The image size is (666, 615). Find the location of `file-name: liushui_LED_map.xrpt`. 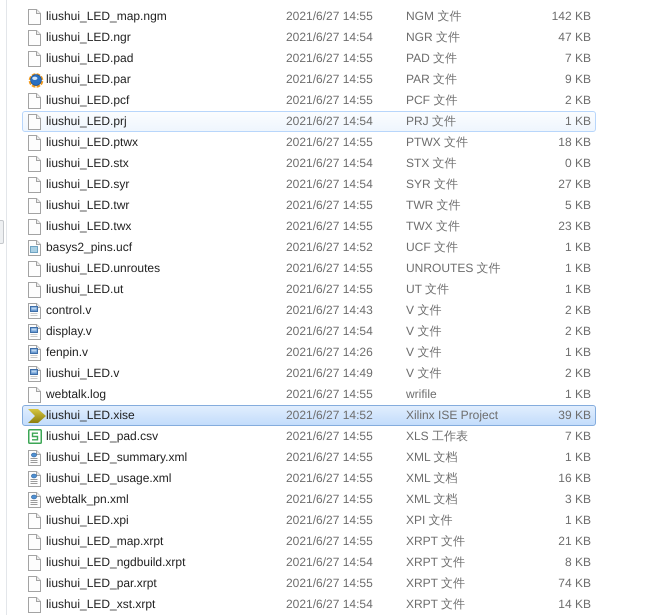

file-name: liushui_LED_map.xrpt is located at coordinates (105, 541).